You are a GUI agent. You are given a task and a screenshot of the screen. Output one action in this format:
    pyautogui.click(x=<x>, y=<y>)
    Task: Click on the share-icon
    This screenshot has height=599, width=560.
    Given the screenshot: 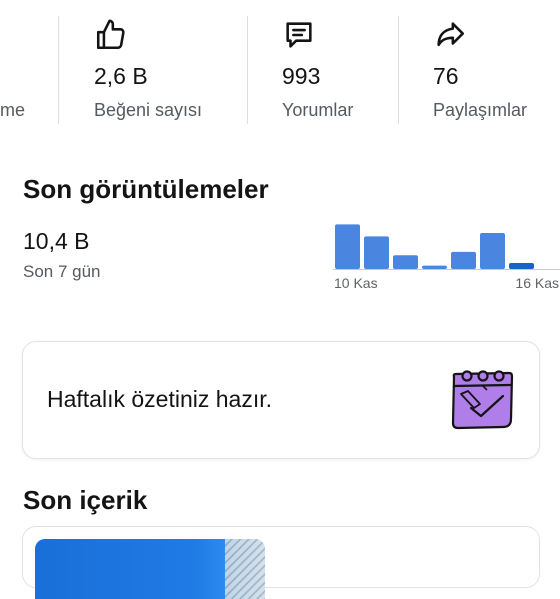 What is the action you would take?
    pyautogui.click(x=450, y=35)
    